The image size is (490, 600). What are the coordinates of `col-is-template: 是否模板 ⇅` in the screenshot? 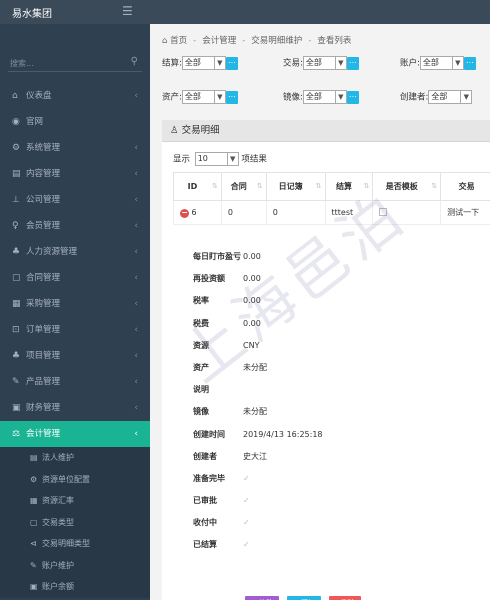 It's located at (407, 186).